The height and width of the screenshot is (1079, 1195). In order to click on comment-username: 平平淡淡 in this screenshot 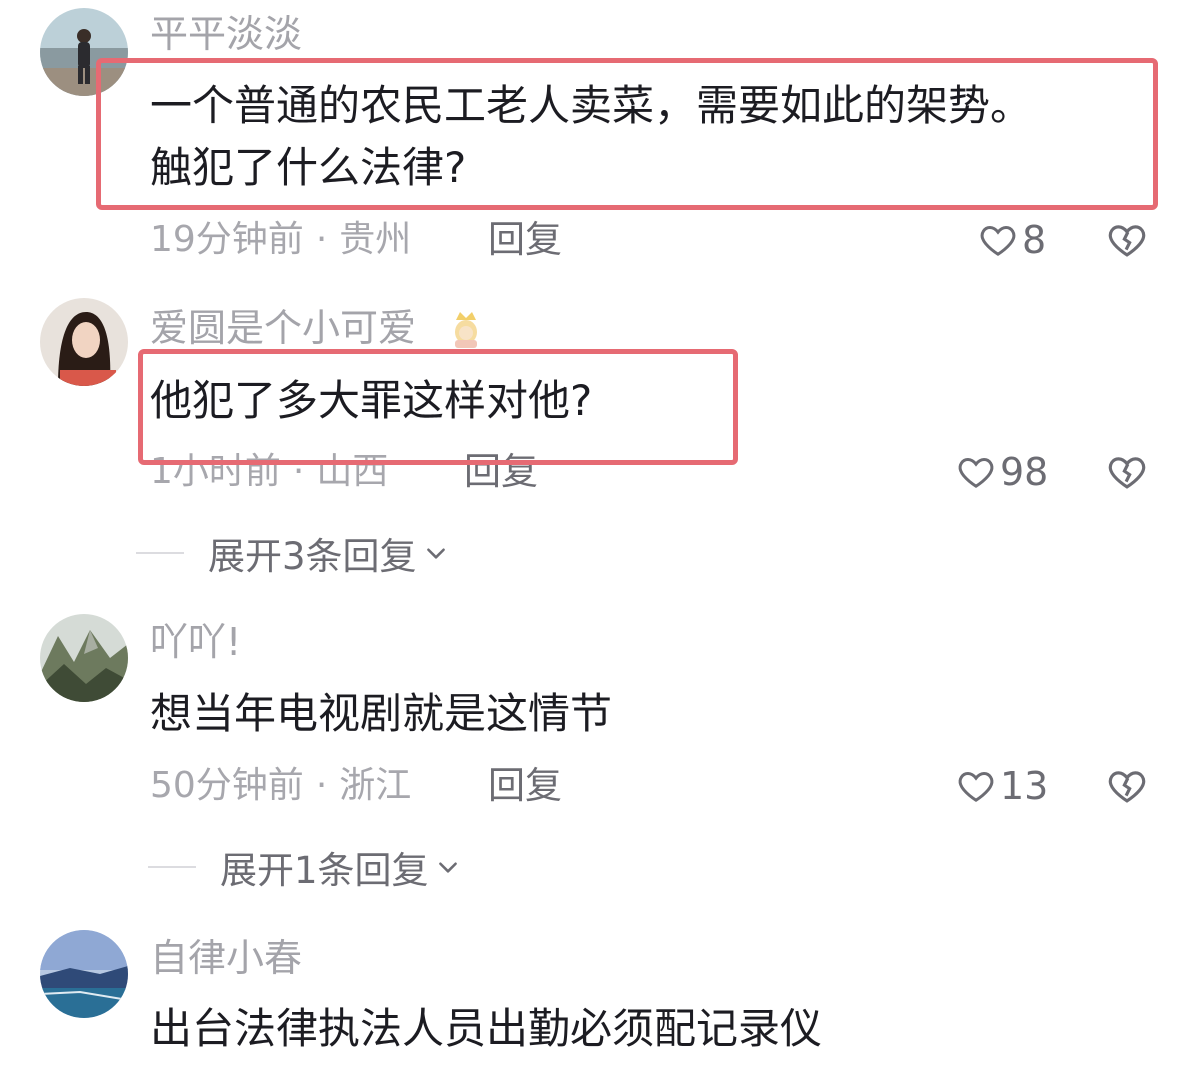, I will do `click(226, 34)`.